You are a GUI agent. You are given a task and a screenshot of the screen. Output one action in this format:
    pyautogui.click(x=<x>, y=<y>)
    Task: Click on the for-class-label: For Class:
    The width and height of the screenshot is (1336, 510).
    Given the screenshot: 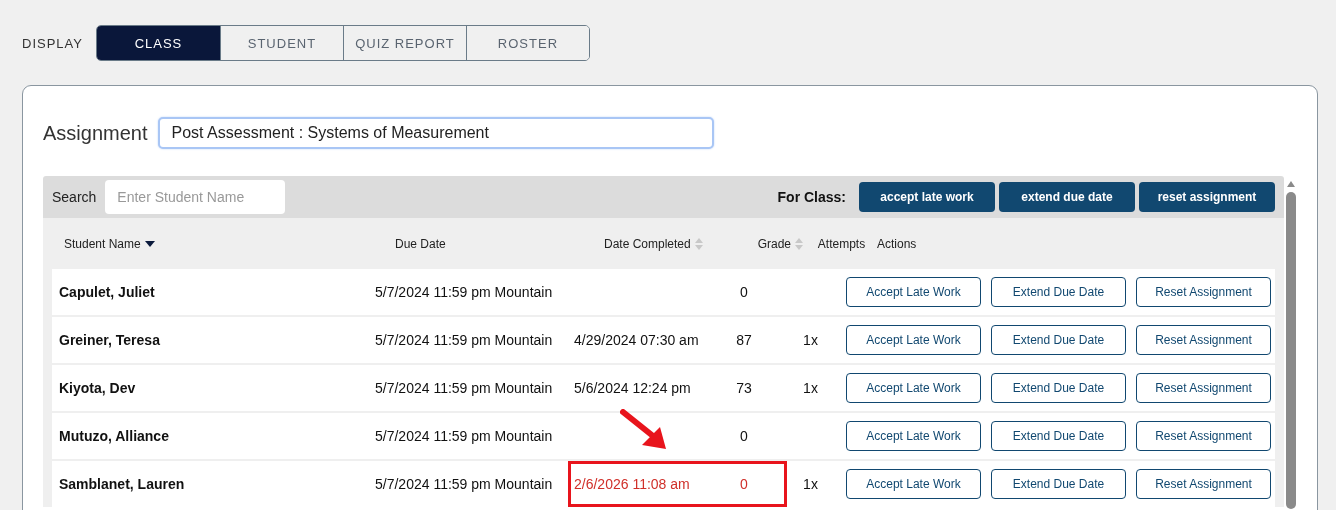 What is the action you would take?
    pyautogui.click(x=811, y=197)
    